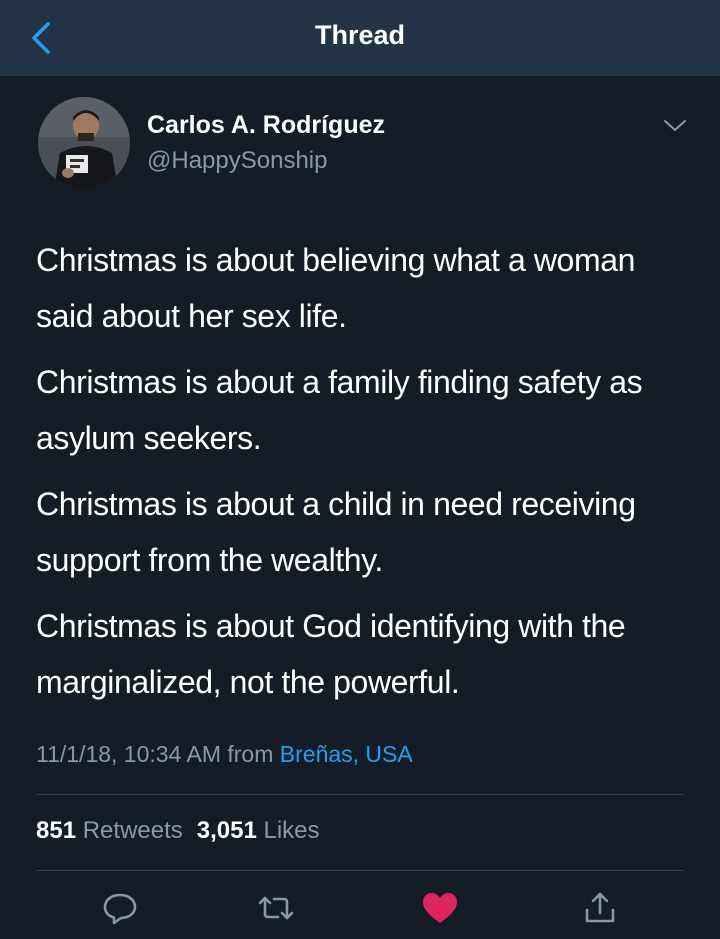 The image size is (720, 939). Describe the element at coordinates (258, 830) in the screenshot. I see `likes-stat: 3,051 Likes` at that location.